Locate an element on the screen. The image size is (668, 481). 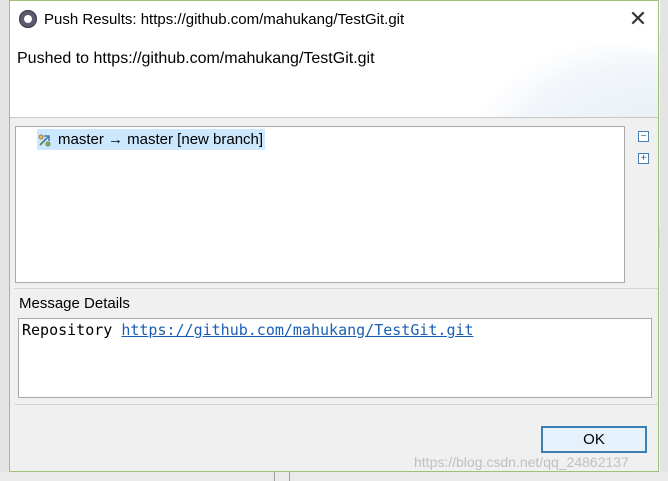
message-details-label: Message Details is located at coordinates (74, 303).